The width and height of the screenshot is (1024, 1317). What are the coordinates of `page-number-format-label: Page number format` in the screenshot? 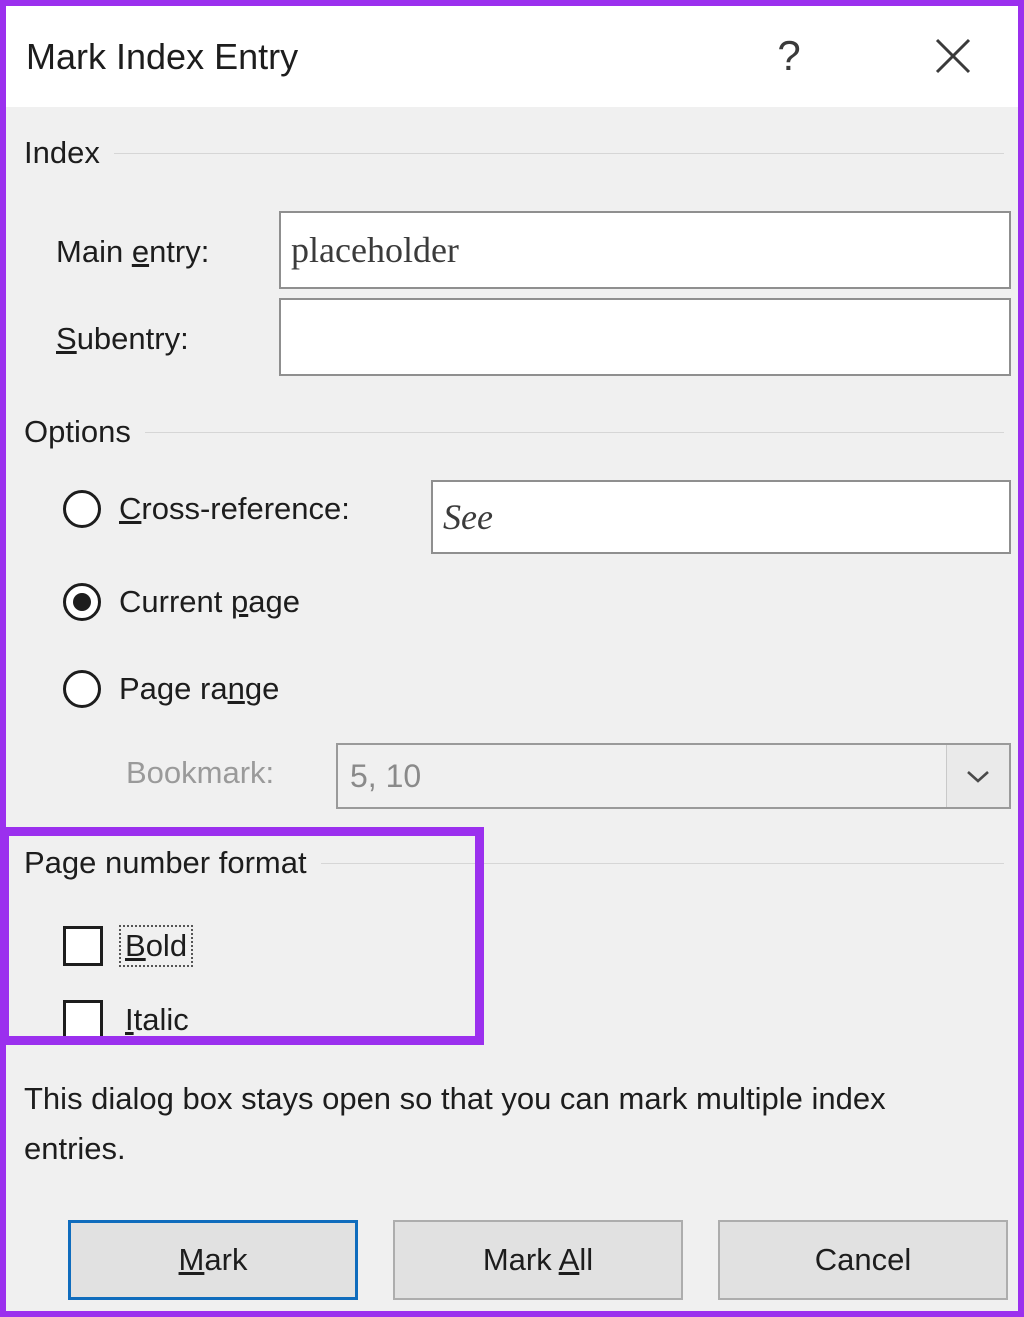 It's located at (165, 862).